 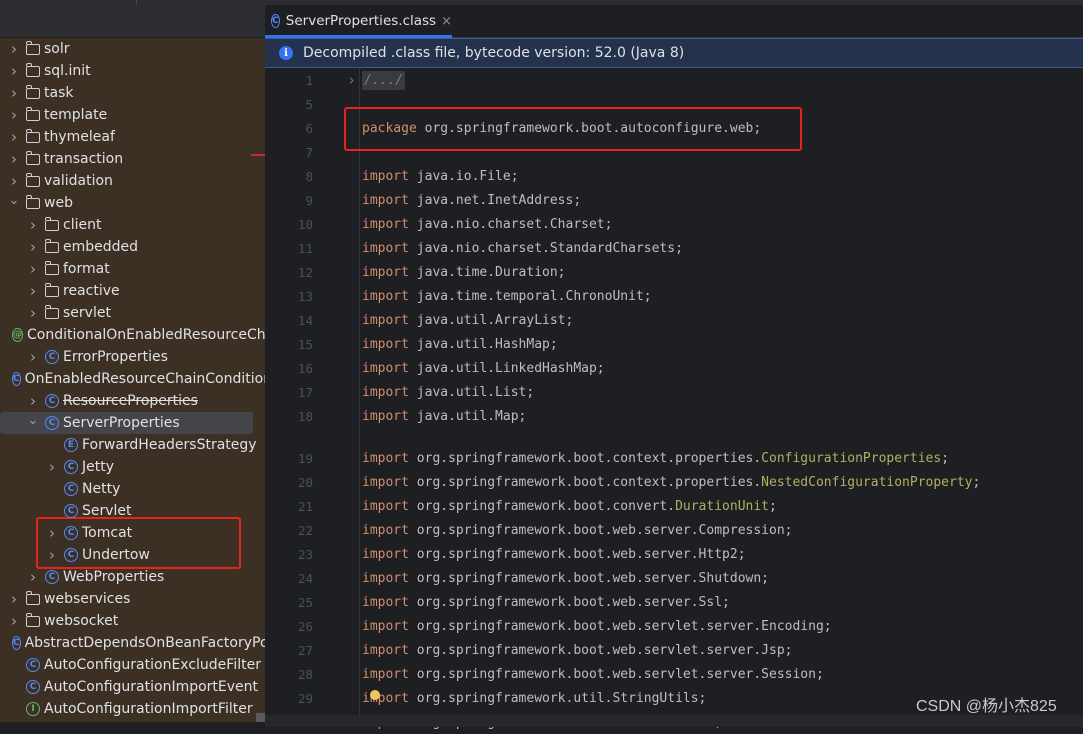 I want to click on fold-expand-icon: ›, so click(x=351, y=80).